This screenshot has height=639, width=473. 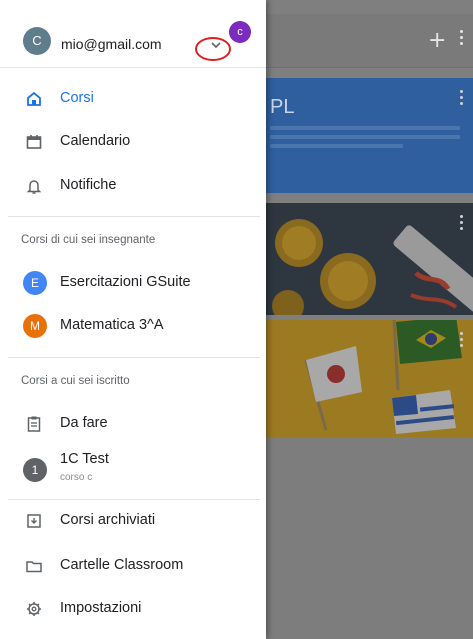 I want to click on add-icon: +, so click(x=437, y=40).